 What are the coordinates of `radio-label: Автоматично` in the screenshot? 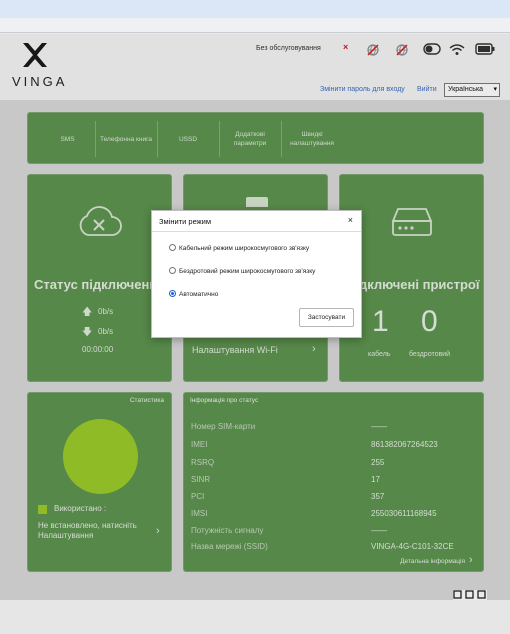 It's located at (199, 294).